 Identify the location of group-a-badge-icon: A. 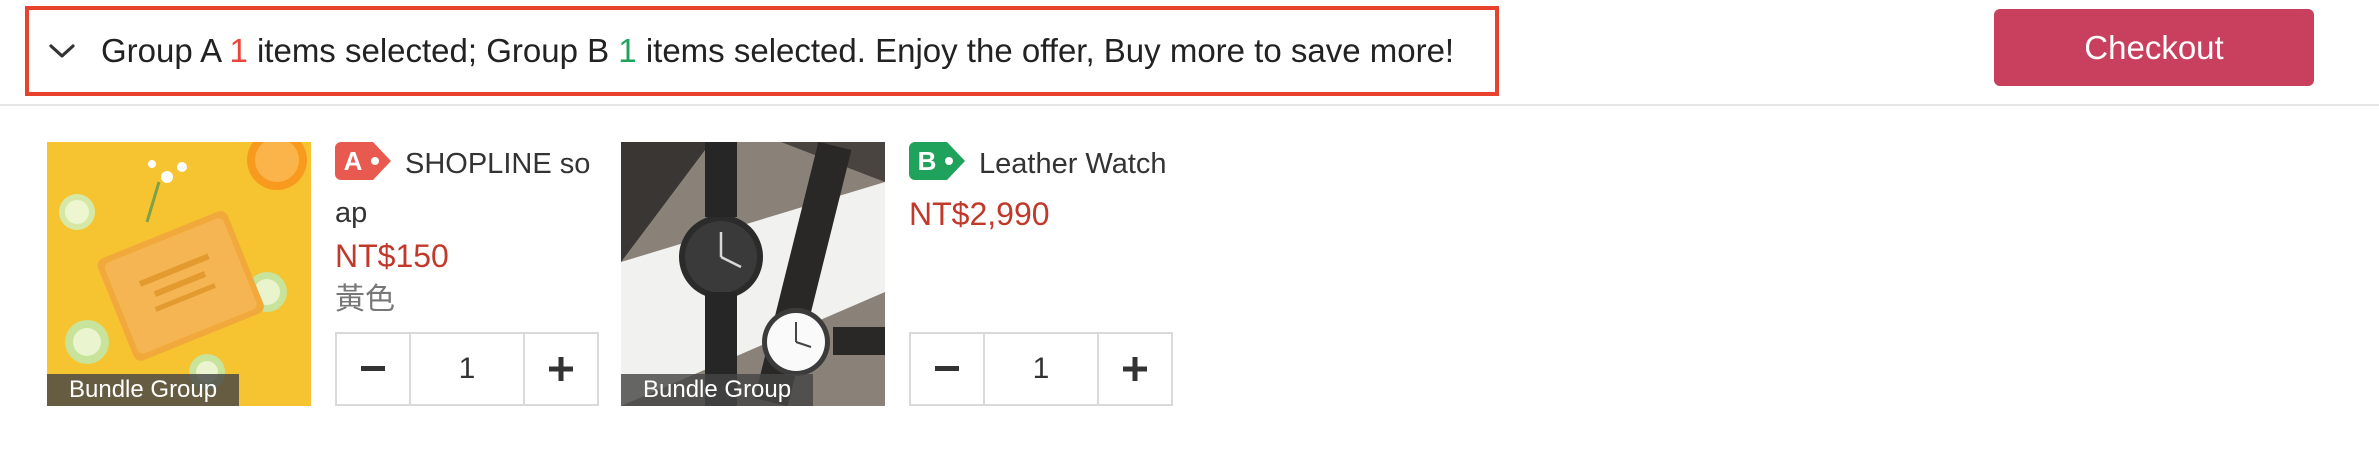
(364, 167).